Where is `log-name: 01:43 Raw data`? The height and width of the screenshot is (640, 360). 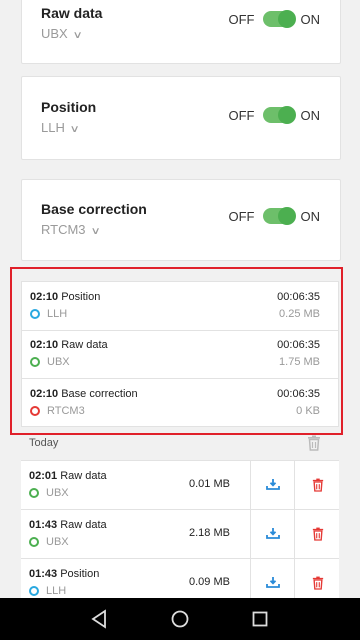 log-name: 01:43 Raw data is located at coordinates (68, 525).